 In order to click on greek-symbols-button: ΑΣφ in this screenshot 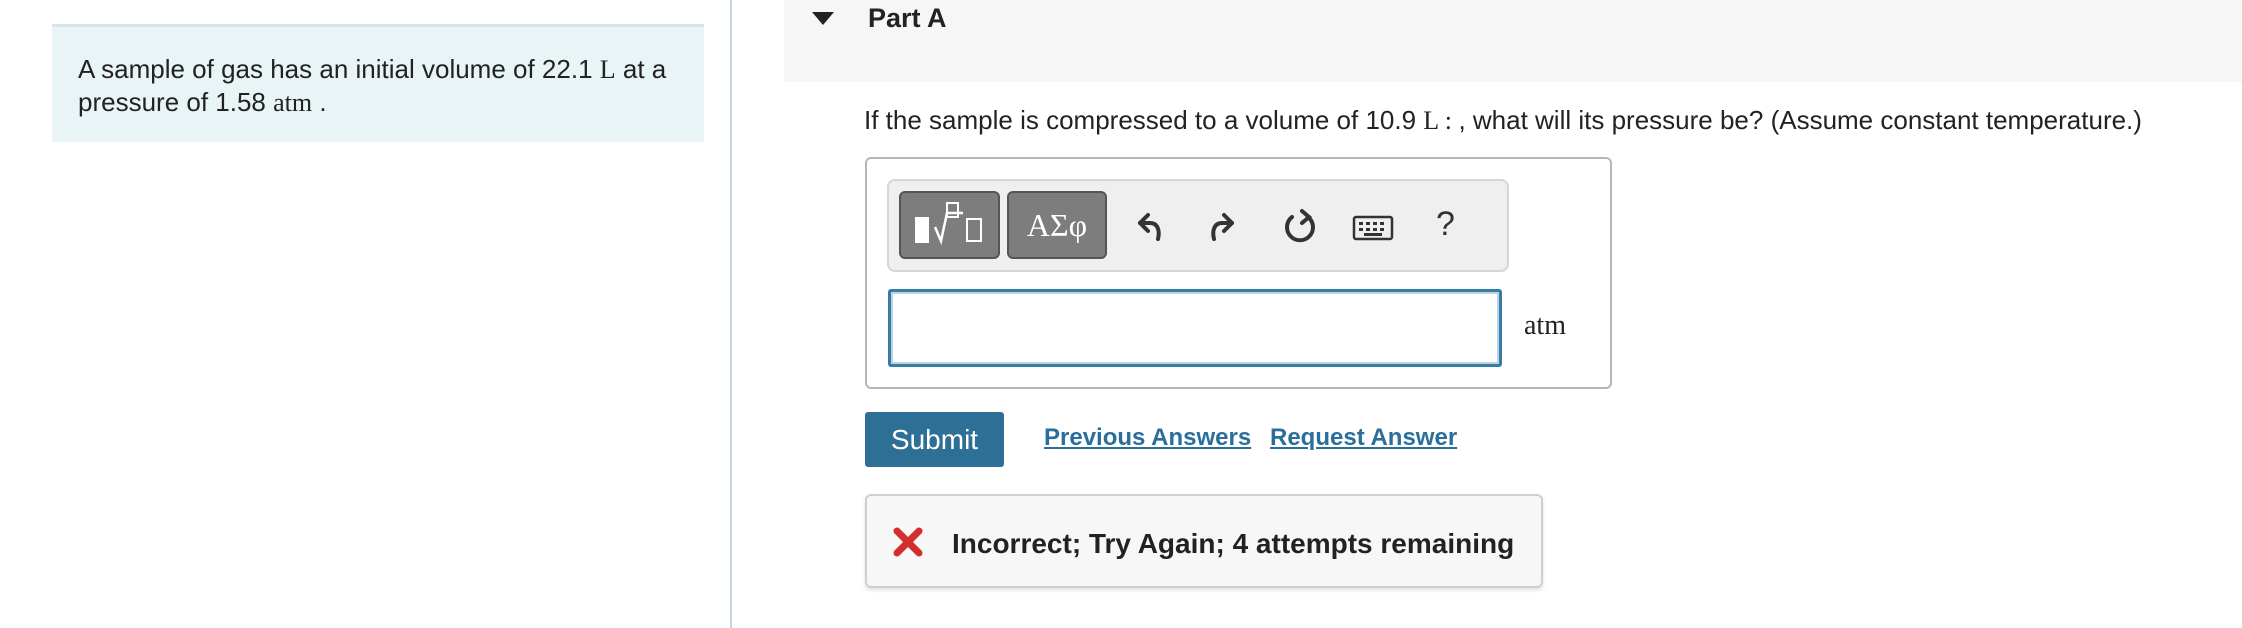, I will do `click(1057, 225)`.